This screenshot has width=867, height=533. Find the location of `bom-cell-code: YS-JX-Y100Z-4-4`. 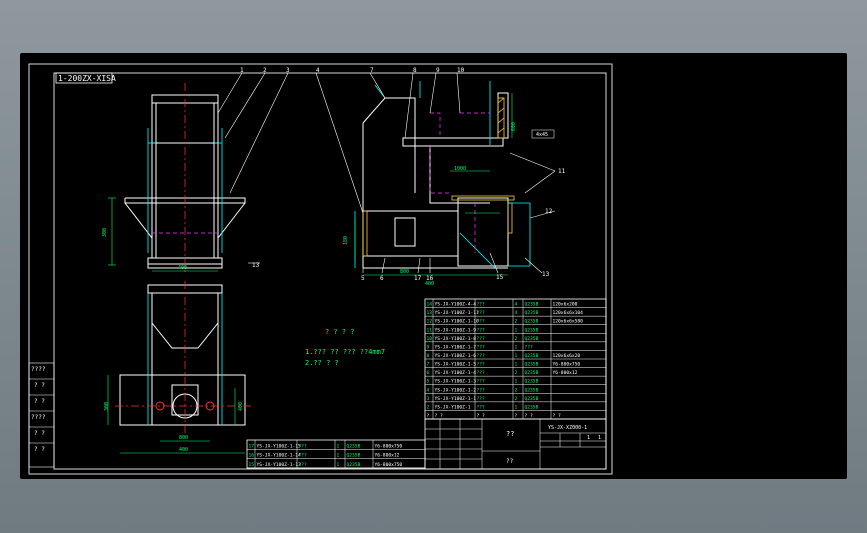

bom-cell-code: YS-JX-Y100Z-4-4 is located at coordinates (456, 305).